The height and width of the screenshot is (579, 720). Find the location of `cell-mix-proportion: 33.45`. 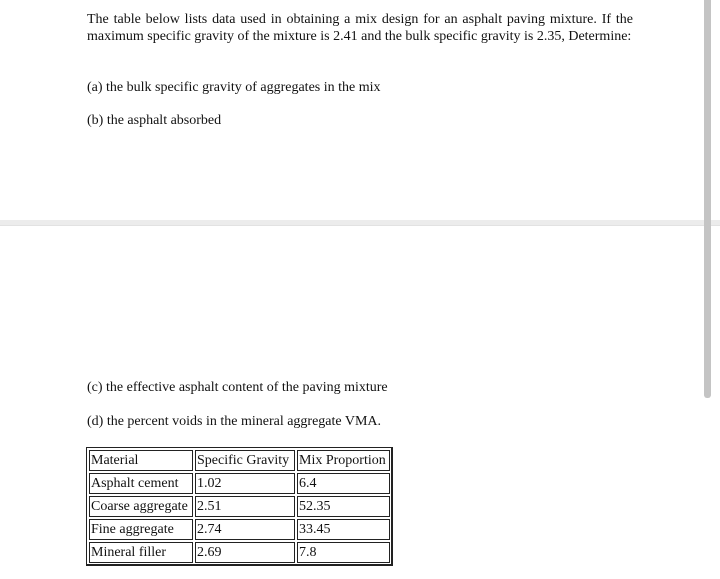

cell-mix-proportion: 33.45 is located at coordinates (343, 529).